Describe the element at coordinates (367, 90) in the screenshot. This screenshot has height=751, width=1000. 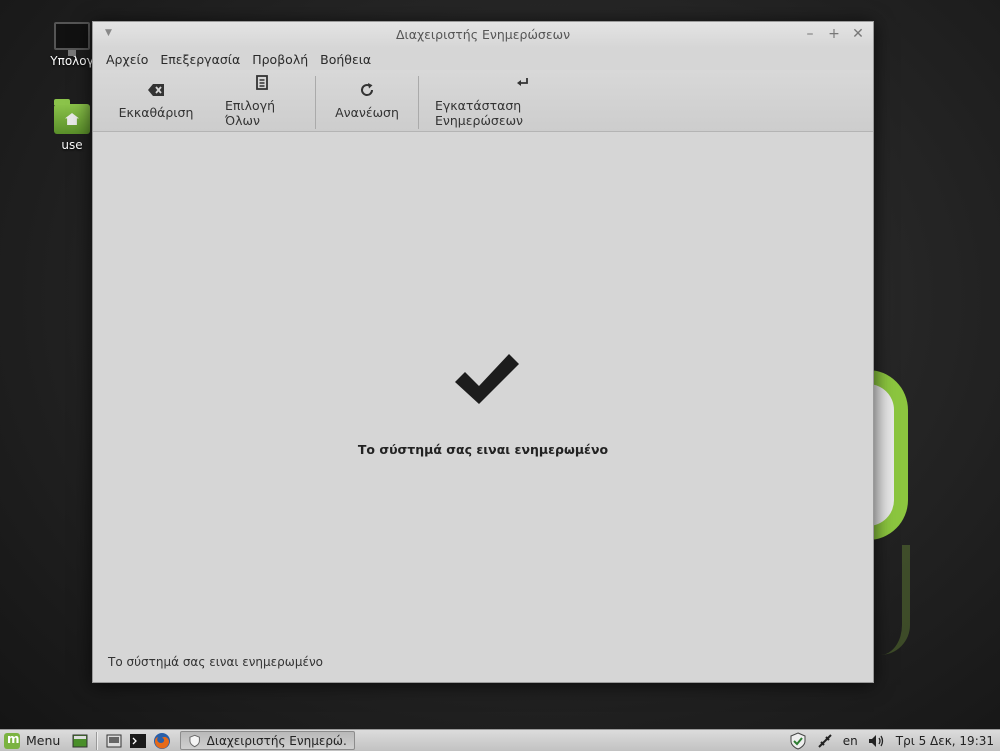
I see `refresh-icon` at that location.